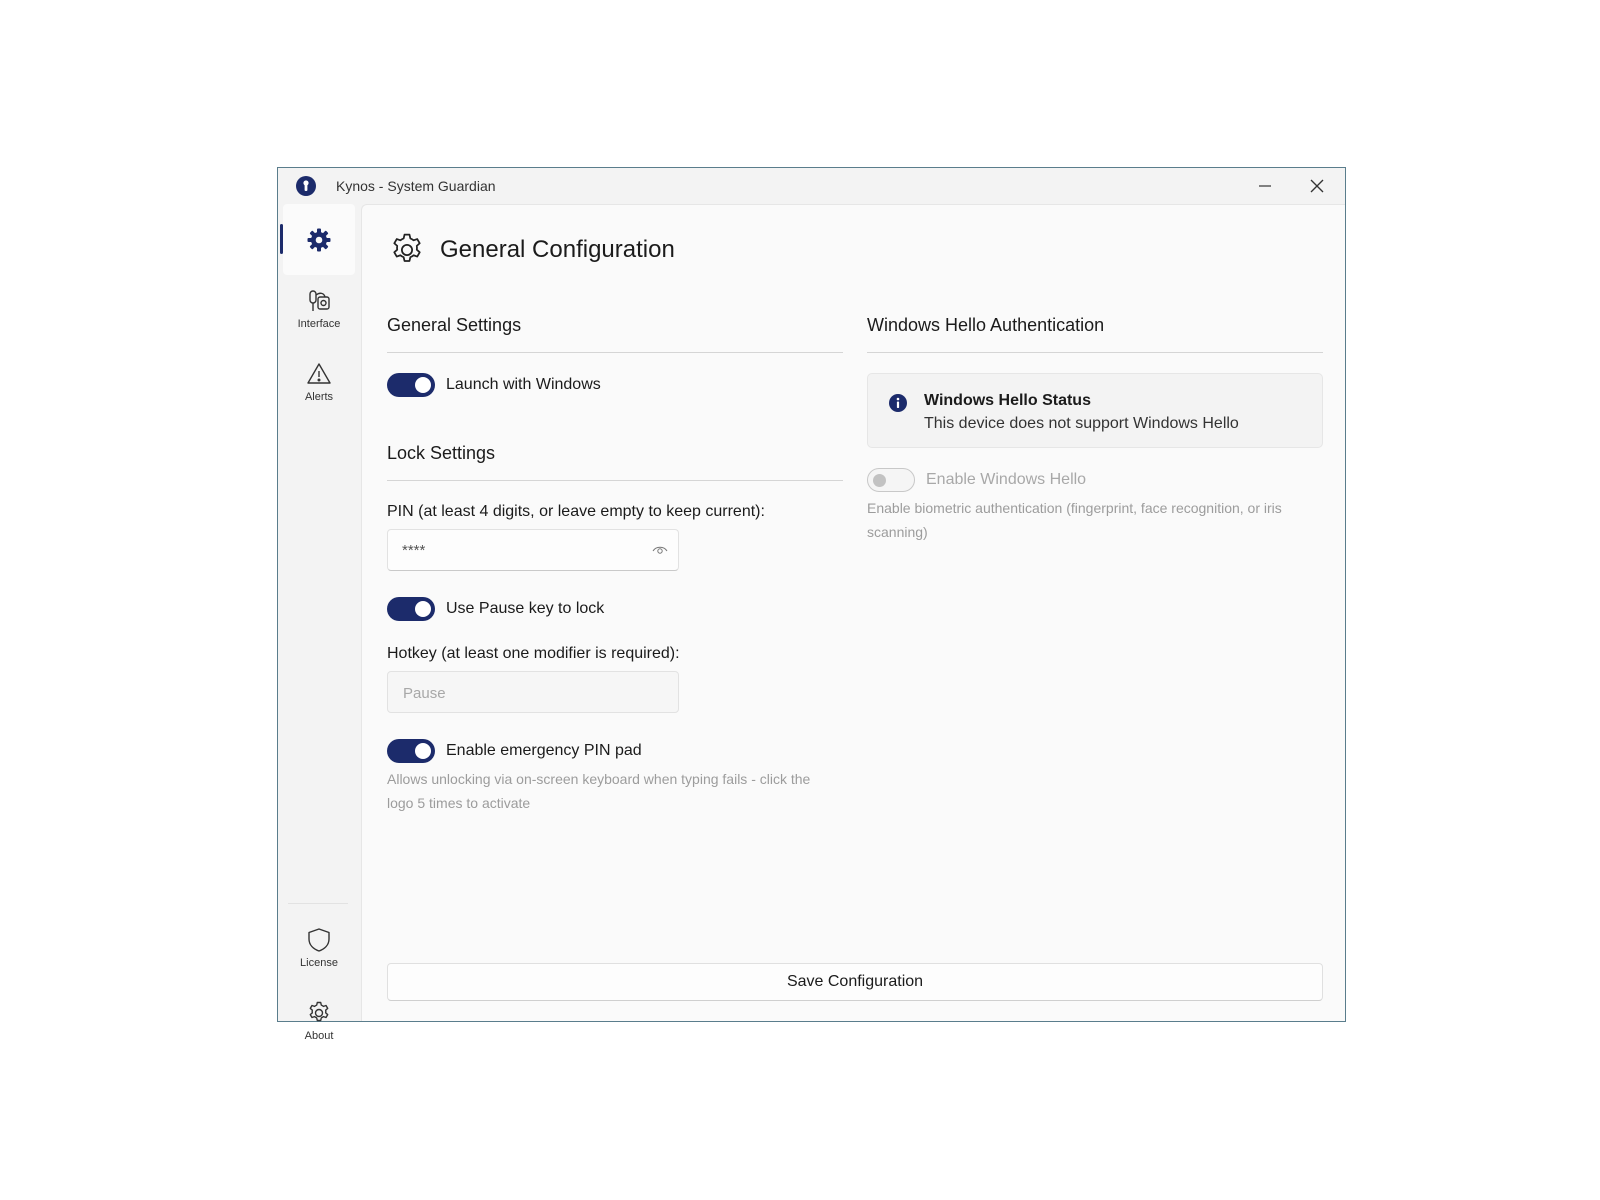  I want to click on sidebar-divider, so click(318, 903).